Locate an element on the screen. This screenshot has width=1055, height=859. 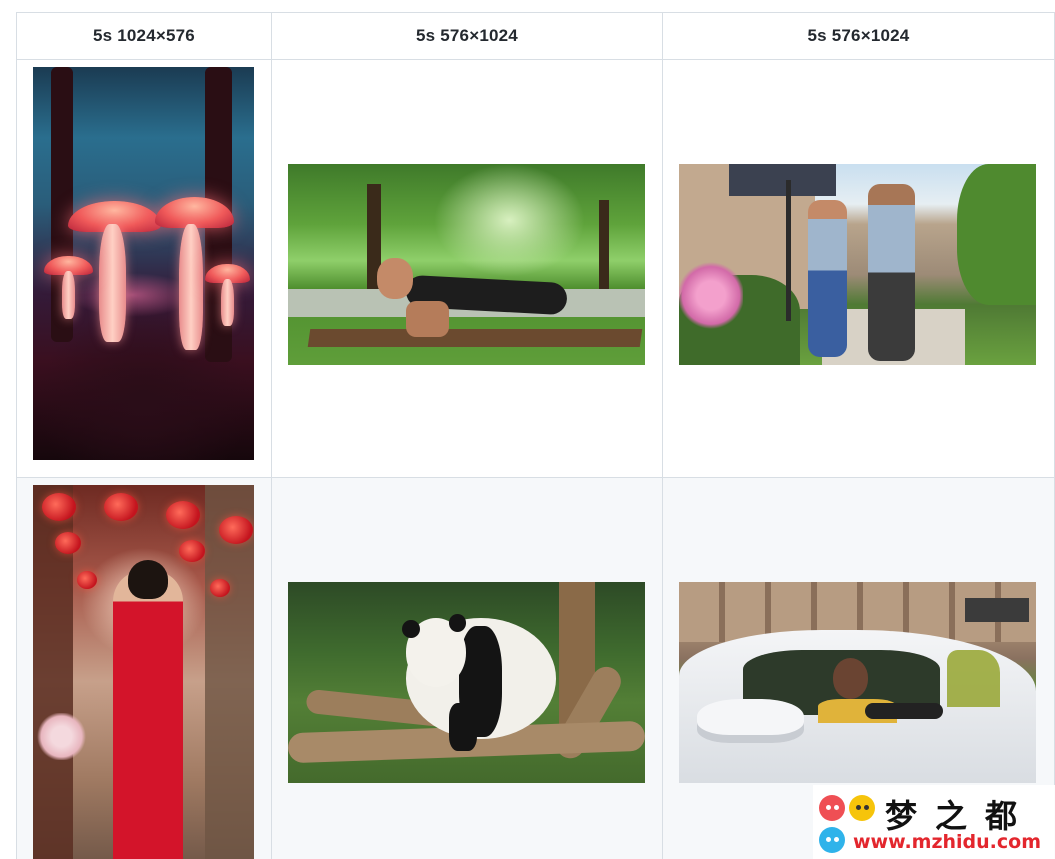
column-header-1: 5s 1024×576 is located at coordinates (144, 36).